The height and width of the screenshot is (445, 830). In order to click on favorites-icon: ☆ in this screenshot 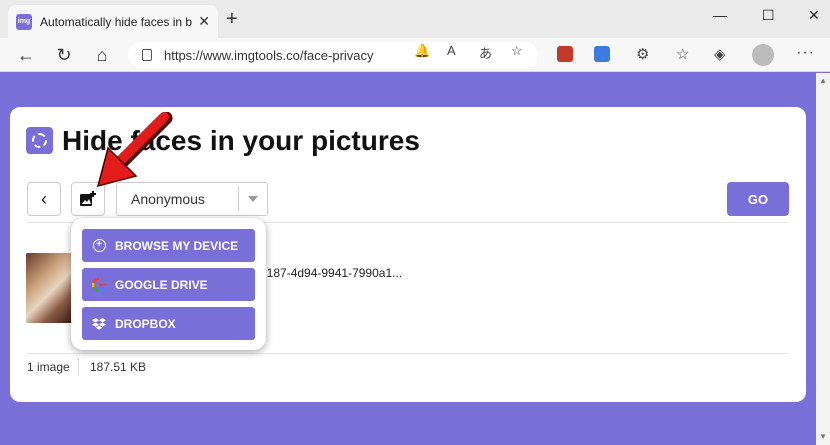, I will do `click(682, 54)`.